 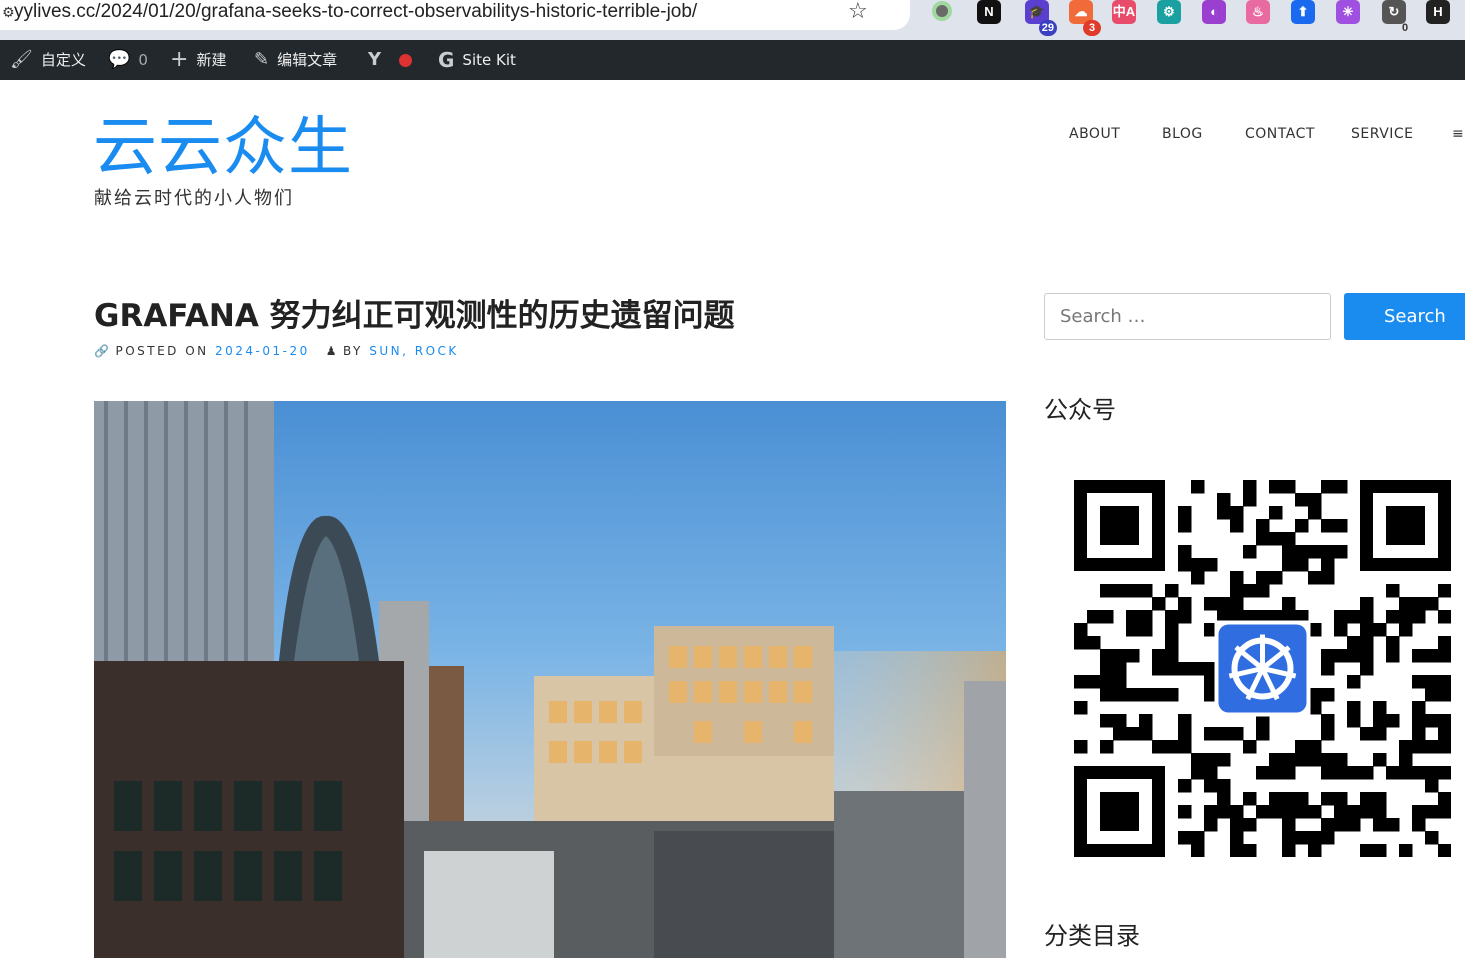 What do you see at coordinates (179, 59) in the screenshot?
I see `plus-icon: +` at bounding box center [179, 59].